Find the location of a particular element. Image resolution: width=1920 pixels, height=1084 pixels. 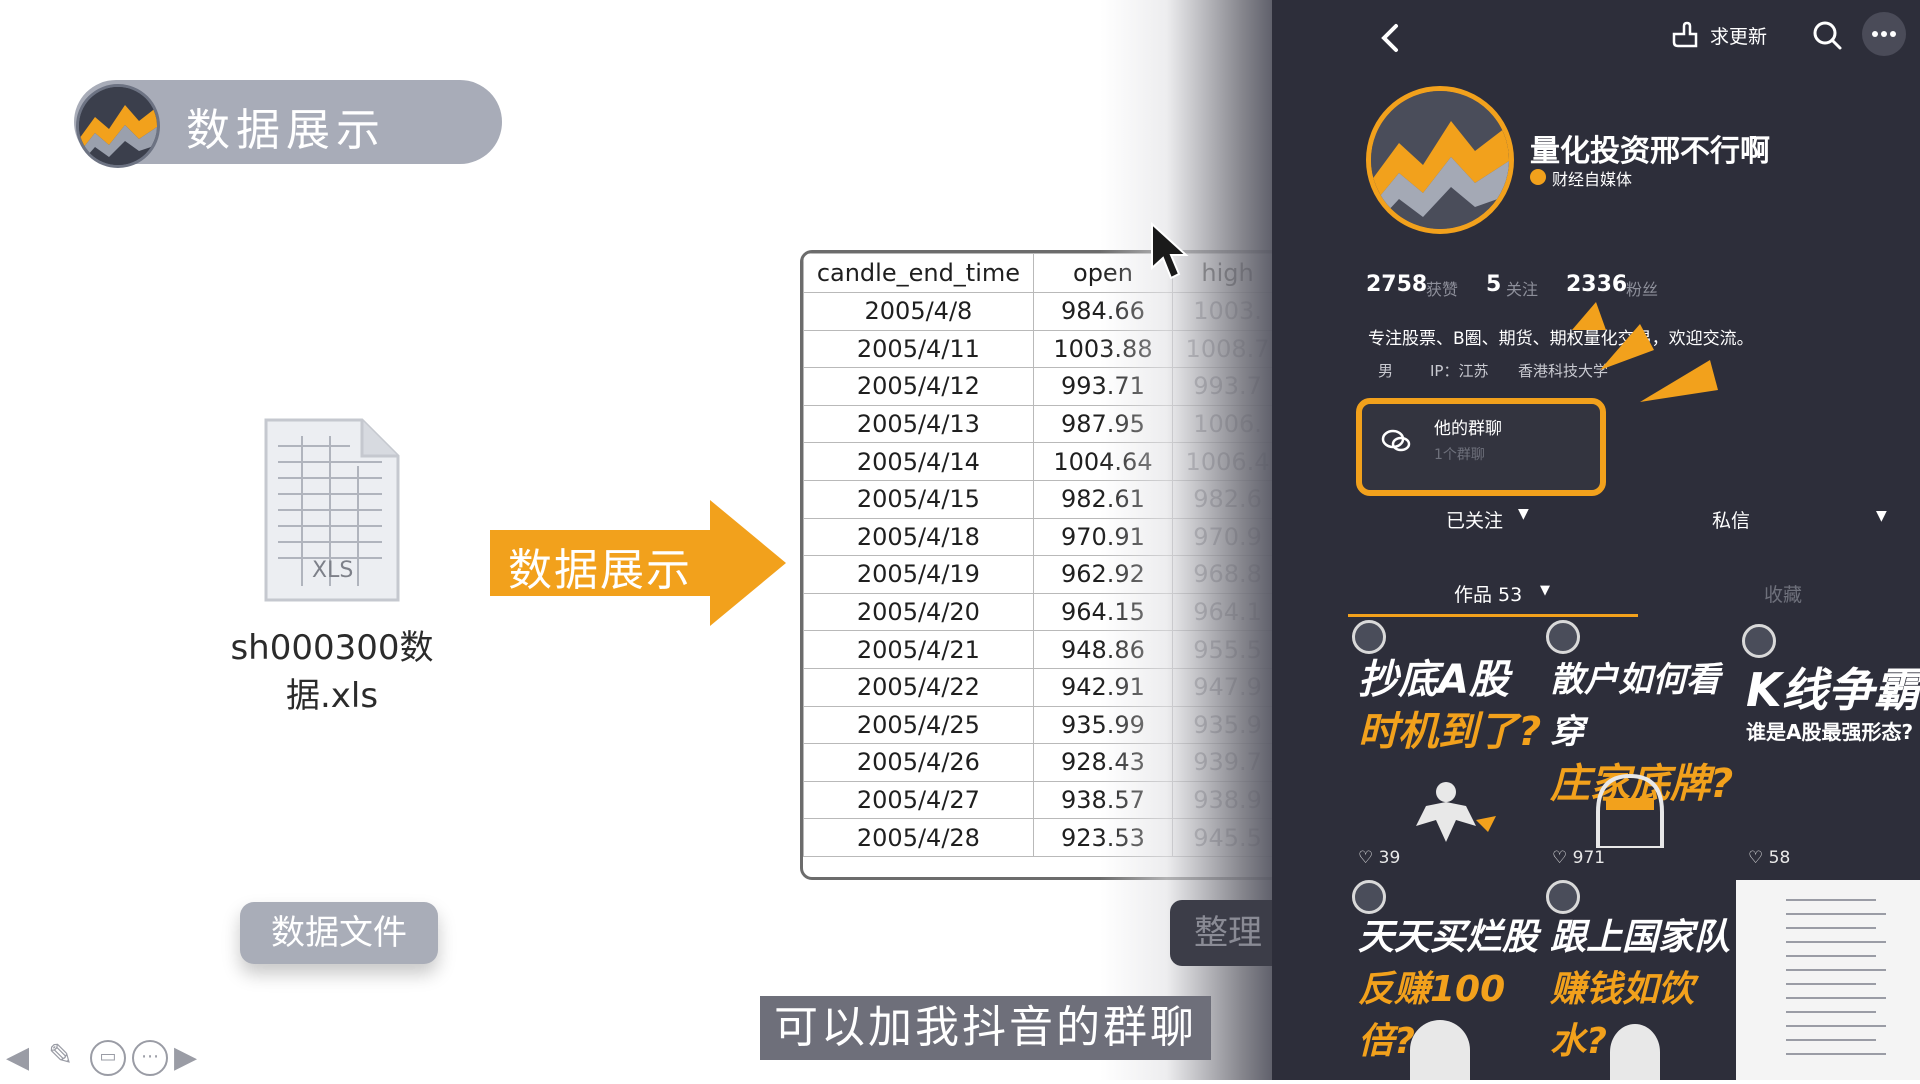

date-cell: 2005/4/21 is located at coordinates (918, 649).